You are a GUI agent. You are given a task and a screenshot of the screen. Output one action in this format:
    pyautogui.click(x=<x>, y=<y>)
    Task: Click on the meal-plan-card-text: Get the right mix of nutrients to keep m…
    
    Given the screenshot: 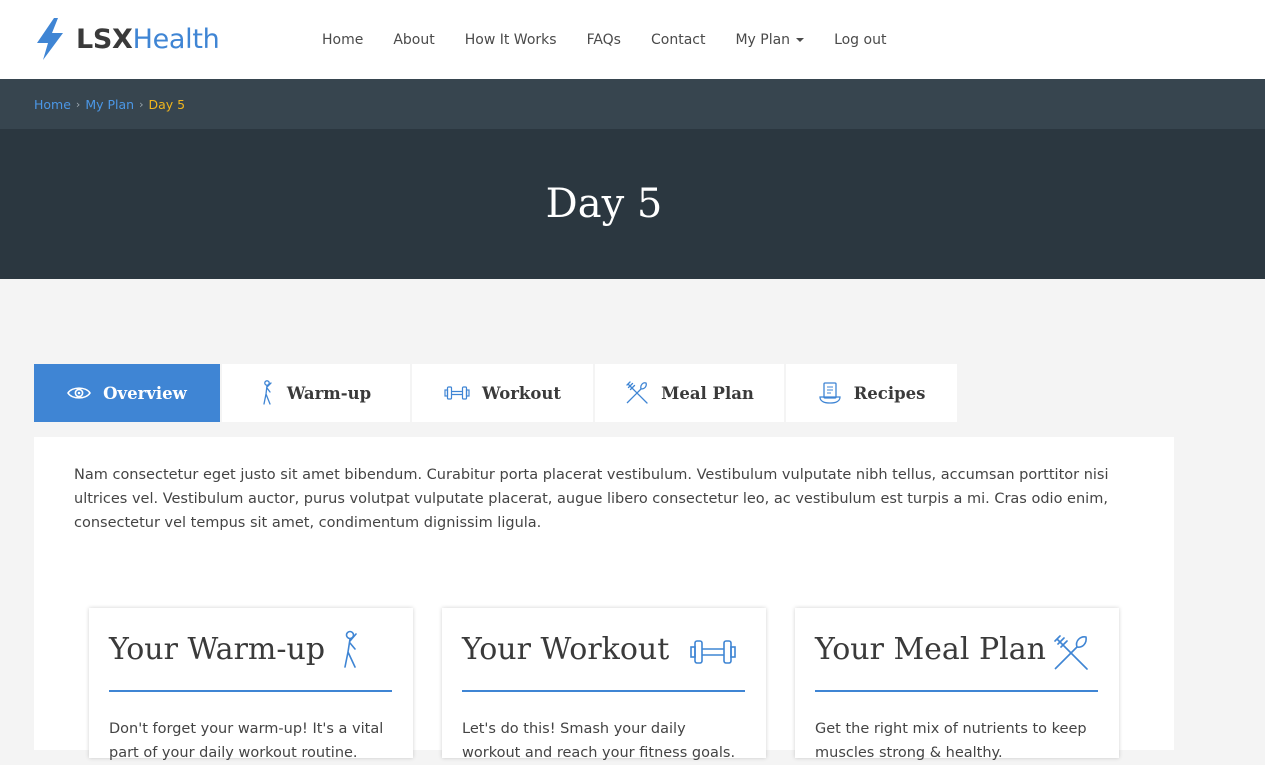 What is the action you would take?
    pyautogui.click(x=951, y=741)
    